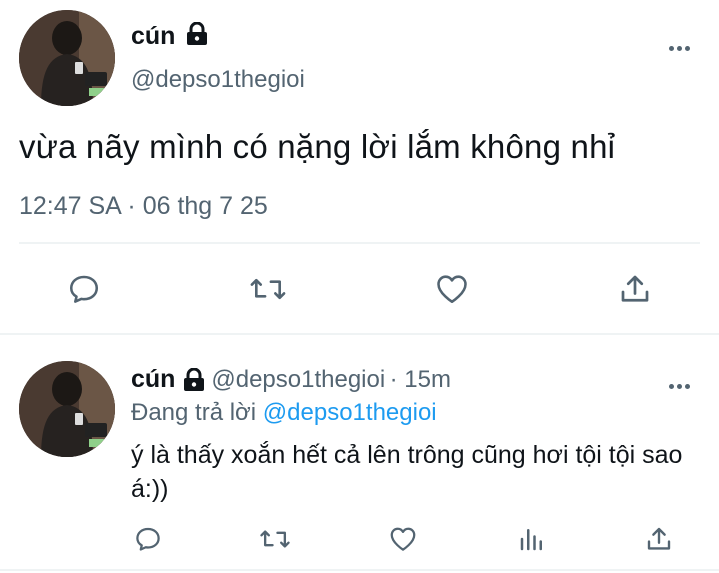 The height and width of the screenshot is (573, 719). What do you see at coordinates (359, 570) in the screenshot?
I see `bottom-divider` at bounding box center [359, 570].